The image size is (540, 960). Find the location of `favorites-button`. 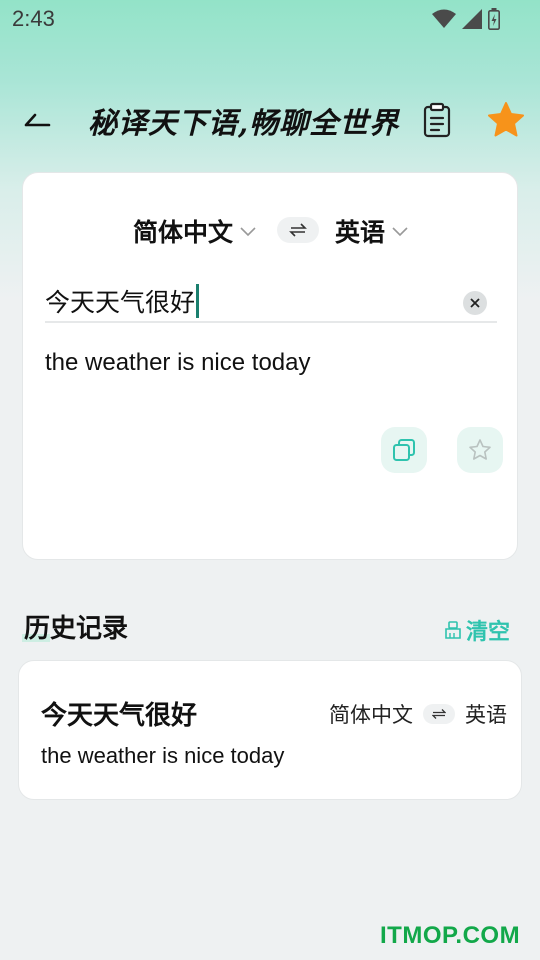

favorites-button is located at coordinates (506, 120).